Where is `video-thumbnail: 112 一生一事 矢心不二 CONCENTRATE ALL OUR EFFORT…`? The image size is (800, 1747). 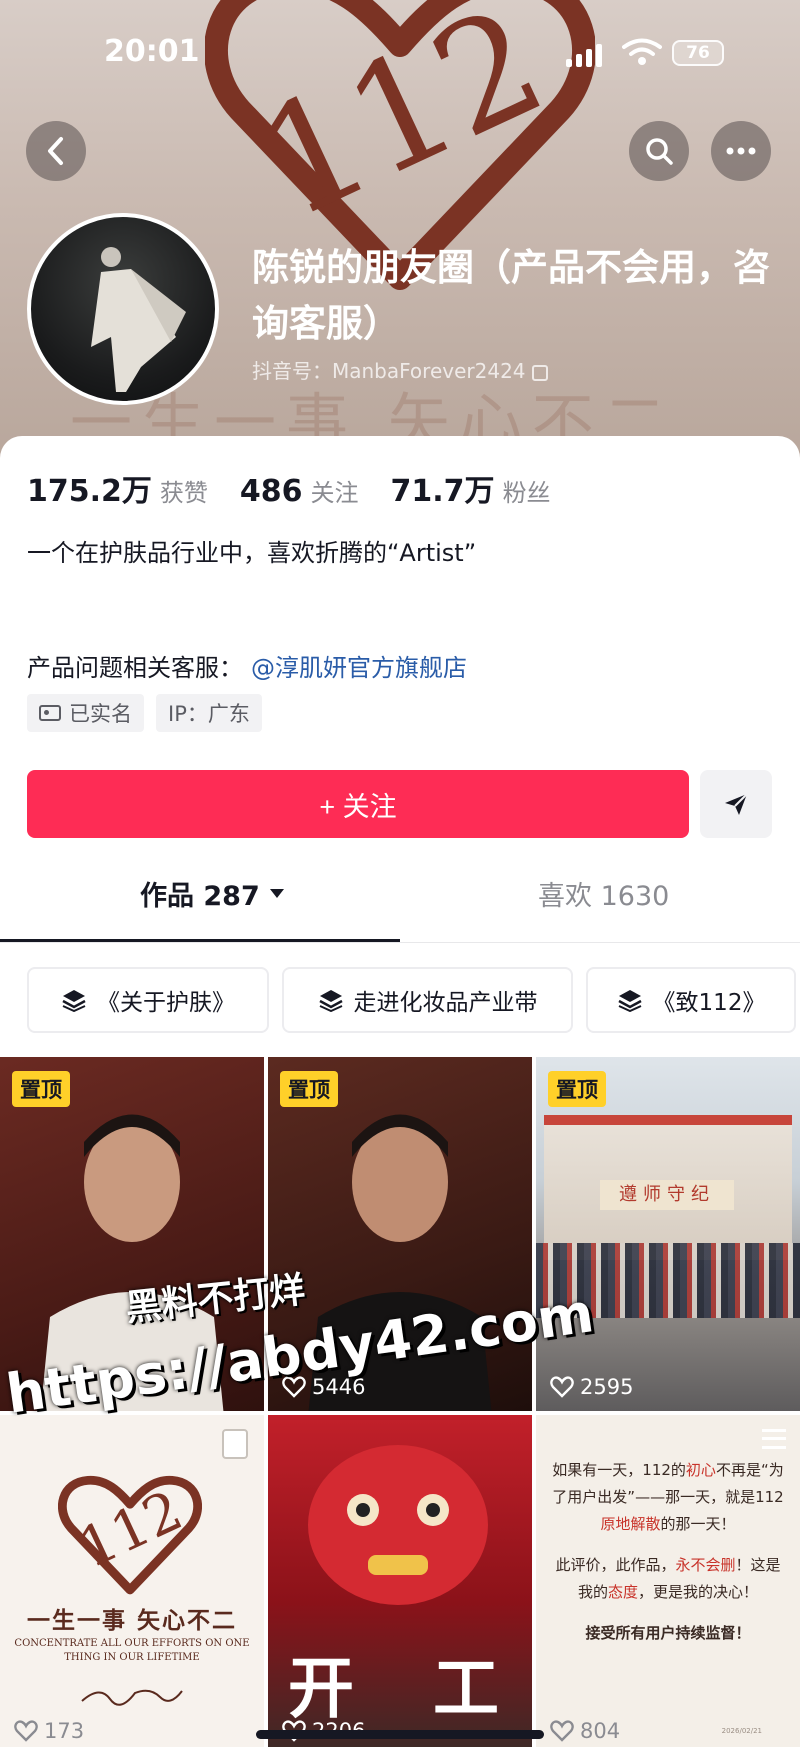
video-thumbnail: 112 一生一事 矢心不二 CONCENTRATE ALL OUR EFFORT… is located at coordinates (132, 1581).